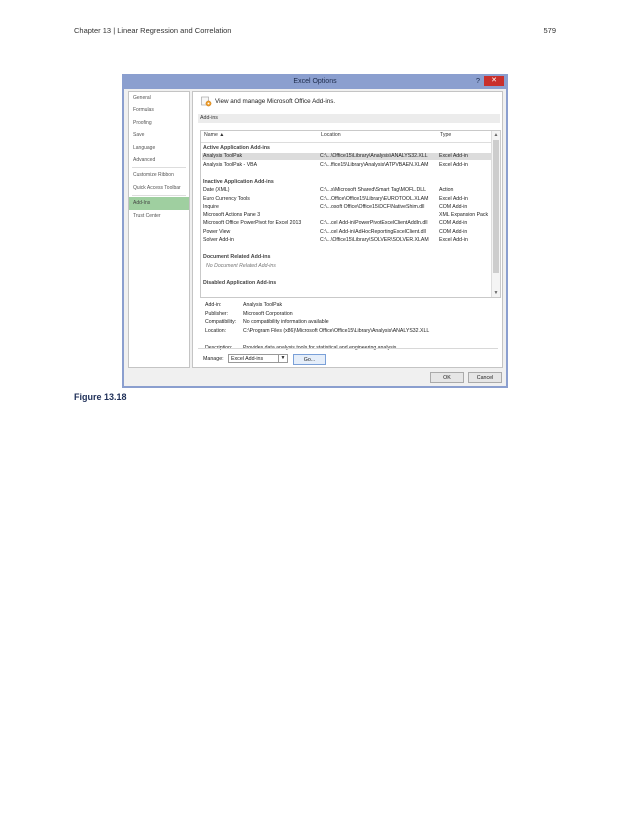 This screenshot has width=630, height=815. Describe the element at coordinates (213, 359) in the screenshot. I see `manage-label: Manage:` at that location.